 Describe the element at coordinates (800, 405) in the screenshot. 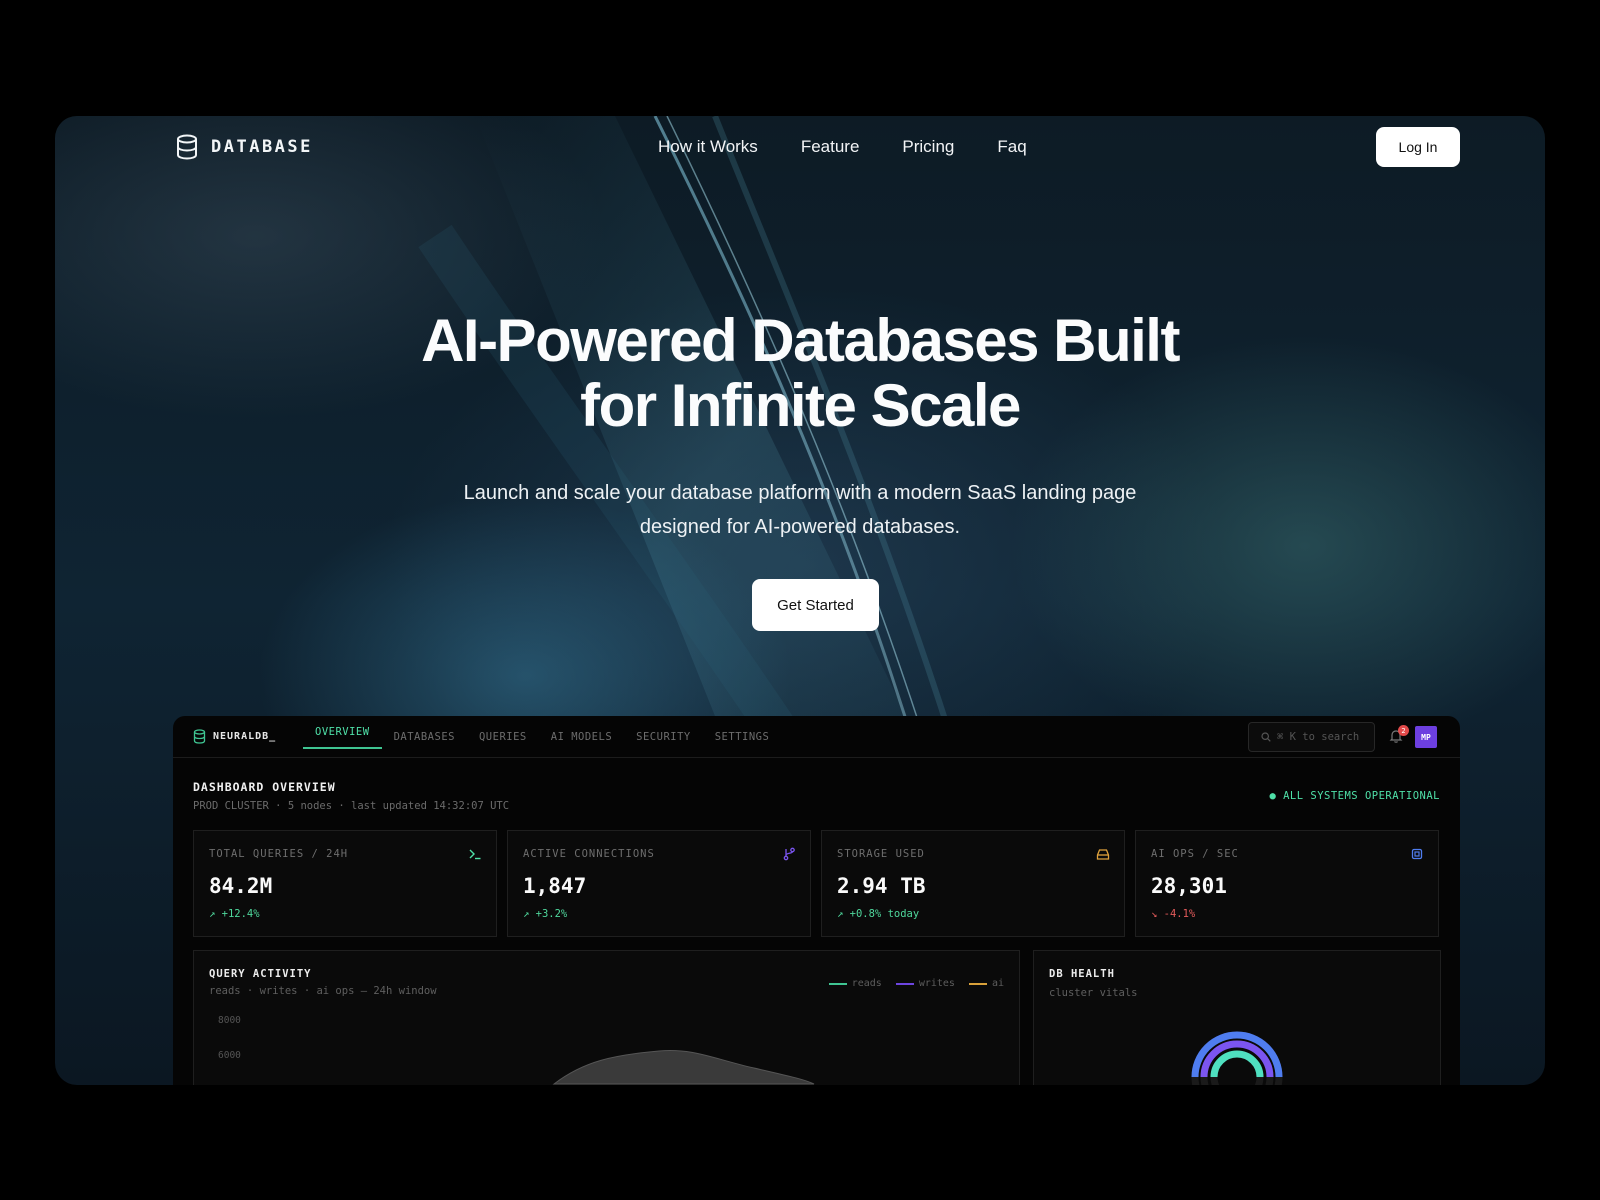

I see `hero-title-line-2: for Infinite Scale` at that location.